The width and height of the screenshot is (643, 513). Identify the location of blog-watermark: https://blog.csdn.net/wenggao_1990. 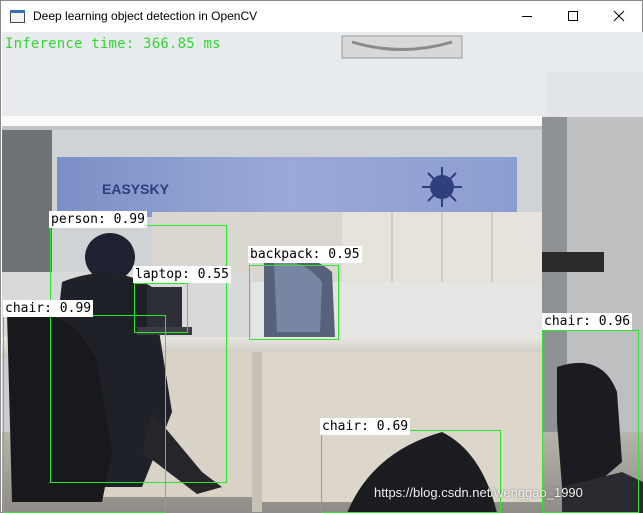
(478, 492).